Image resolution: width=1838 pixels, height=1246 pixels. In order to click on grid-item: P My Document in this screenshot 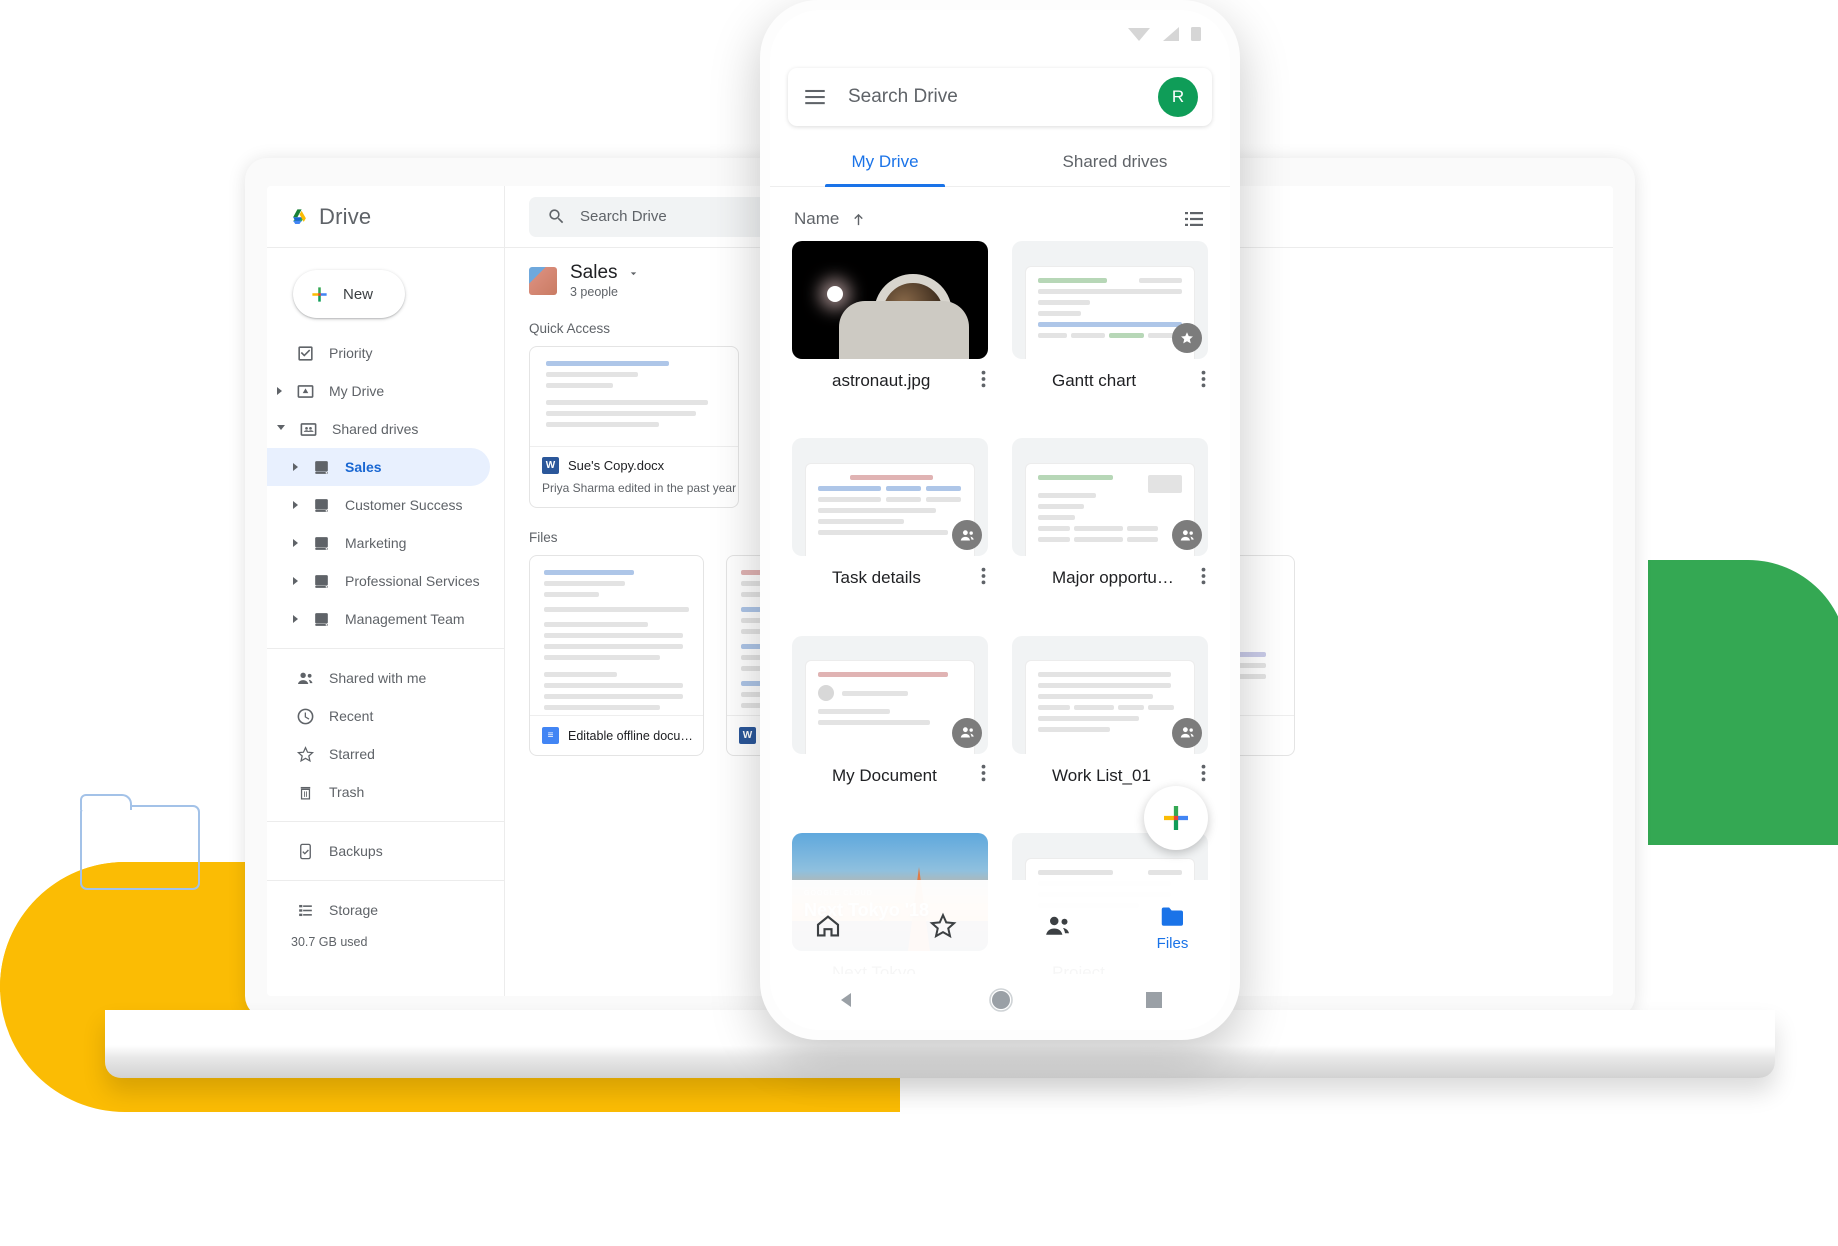, I will do `click(890, 731)`.